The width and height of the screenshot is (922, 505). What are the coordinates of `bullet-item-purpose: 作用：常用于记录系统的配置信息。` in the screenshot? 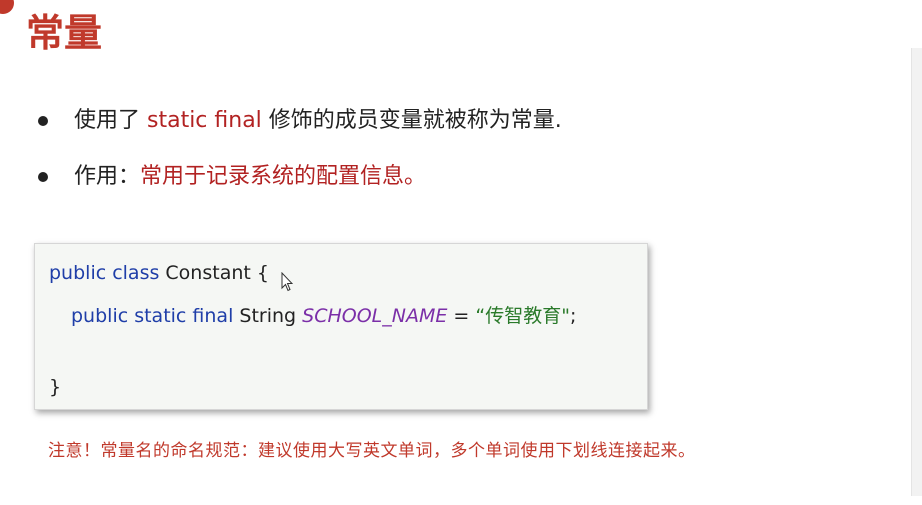 It's located at (300, 188).